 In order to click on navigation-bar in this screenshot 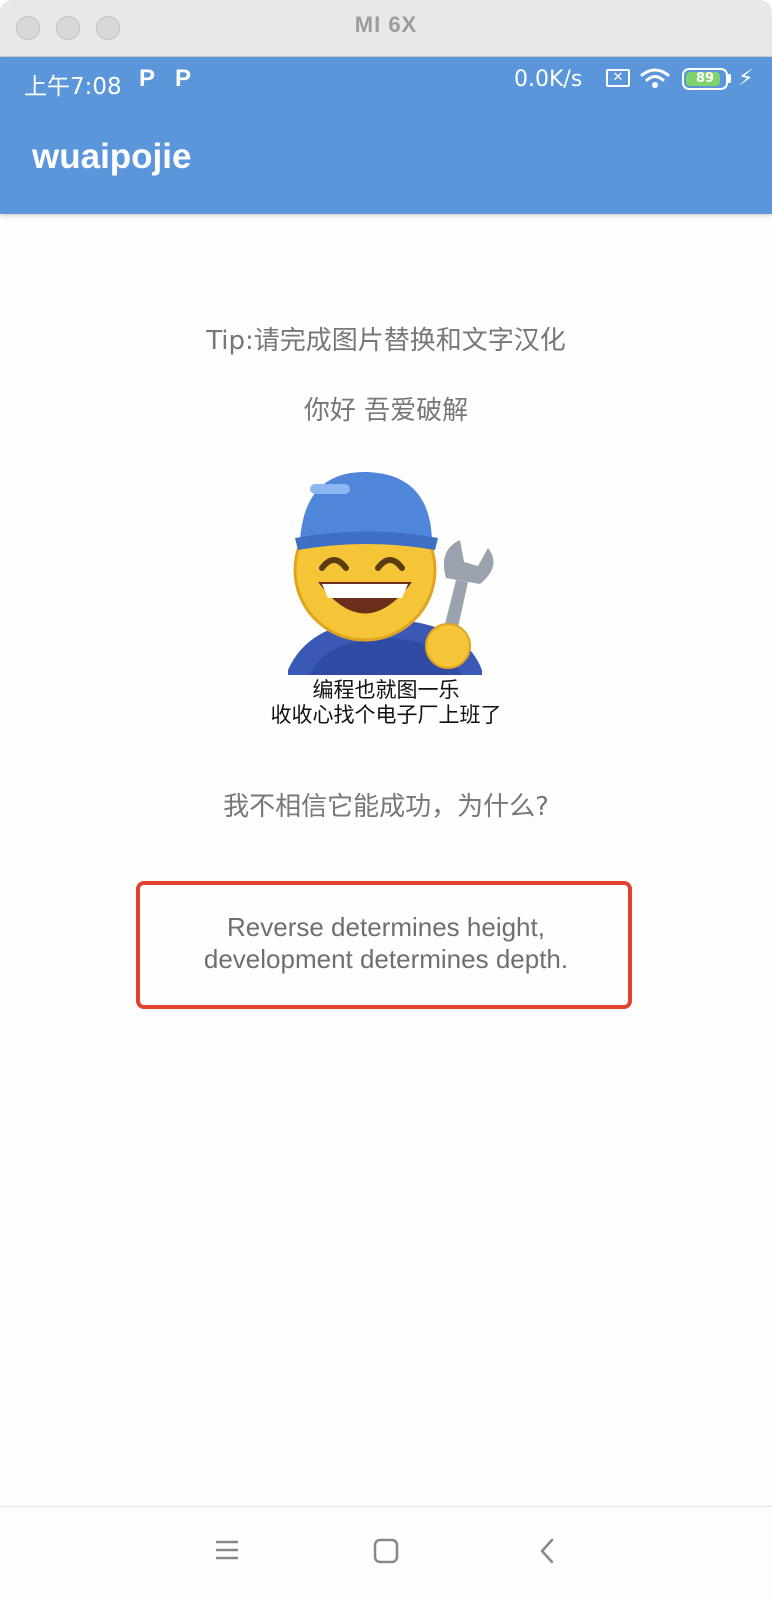, I will do `click(386, 1553)`.